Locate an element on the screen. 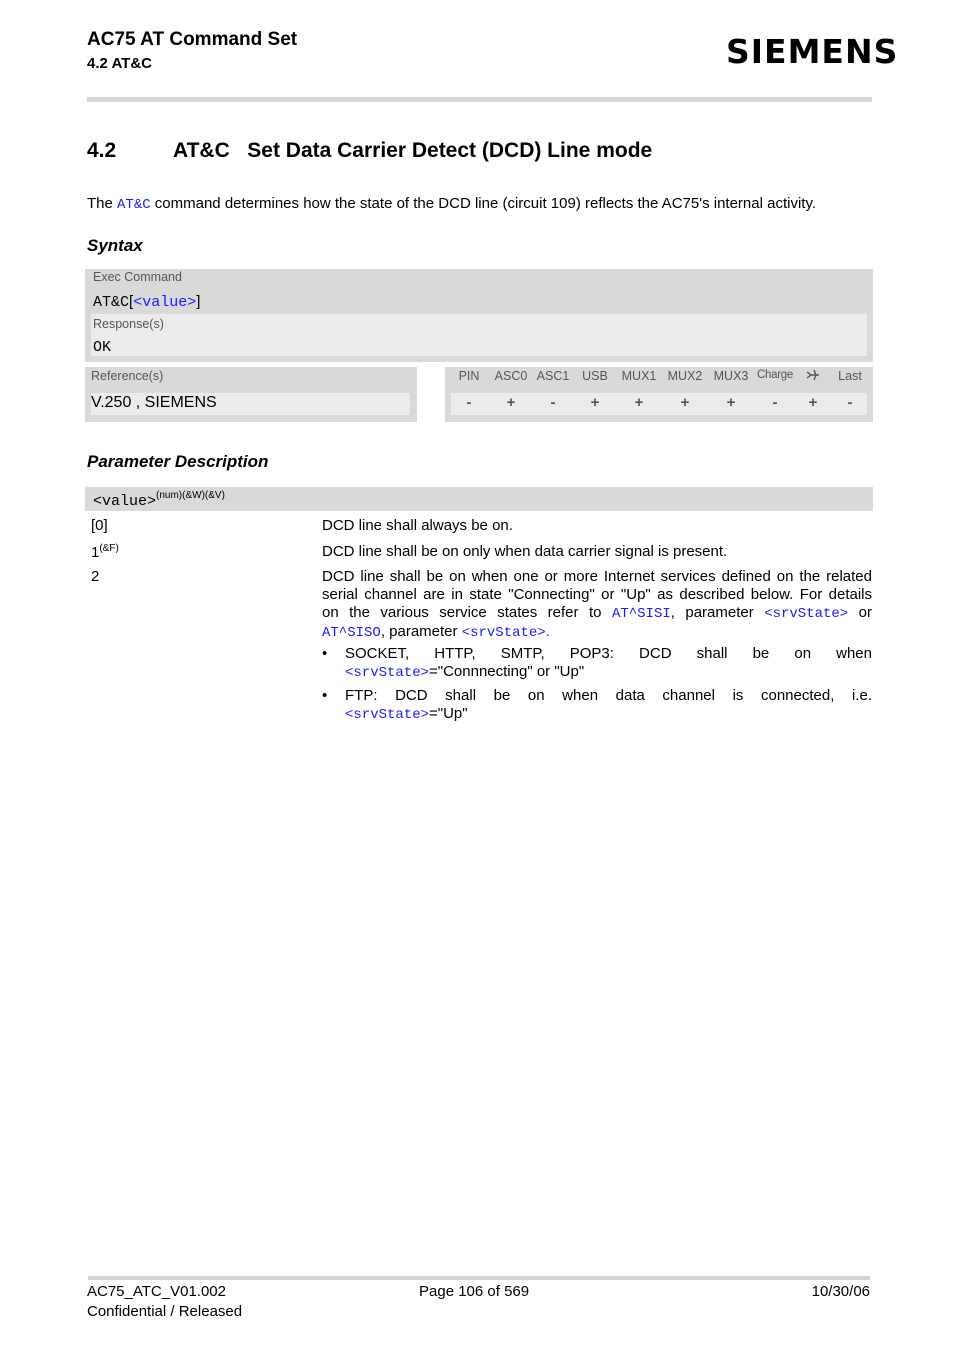  param-value-1: 1(&F) is located at coordinates (105, 552).